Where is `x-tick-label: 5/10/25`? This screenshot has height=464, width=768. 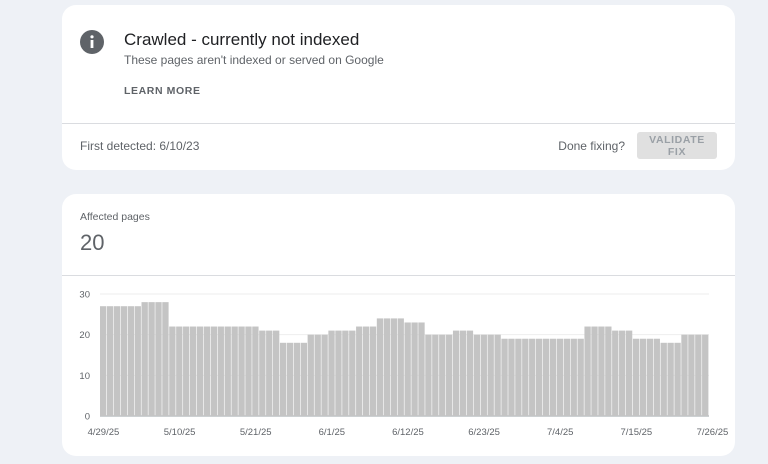 x-tick-label: 5/10/25 is located at coordinates (180, 432).